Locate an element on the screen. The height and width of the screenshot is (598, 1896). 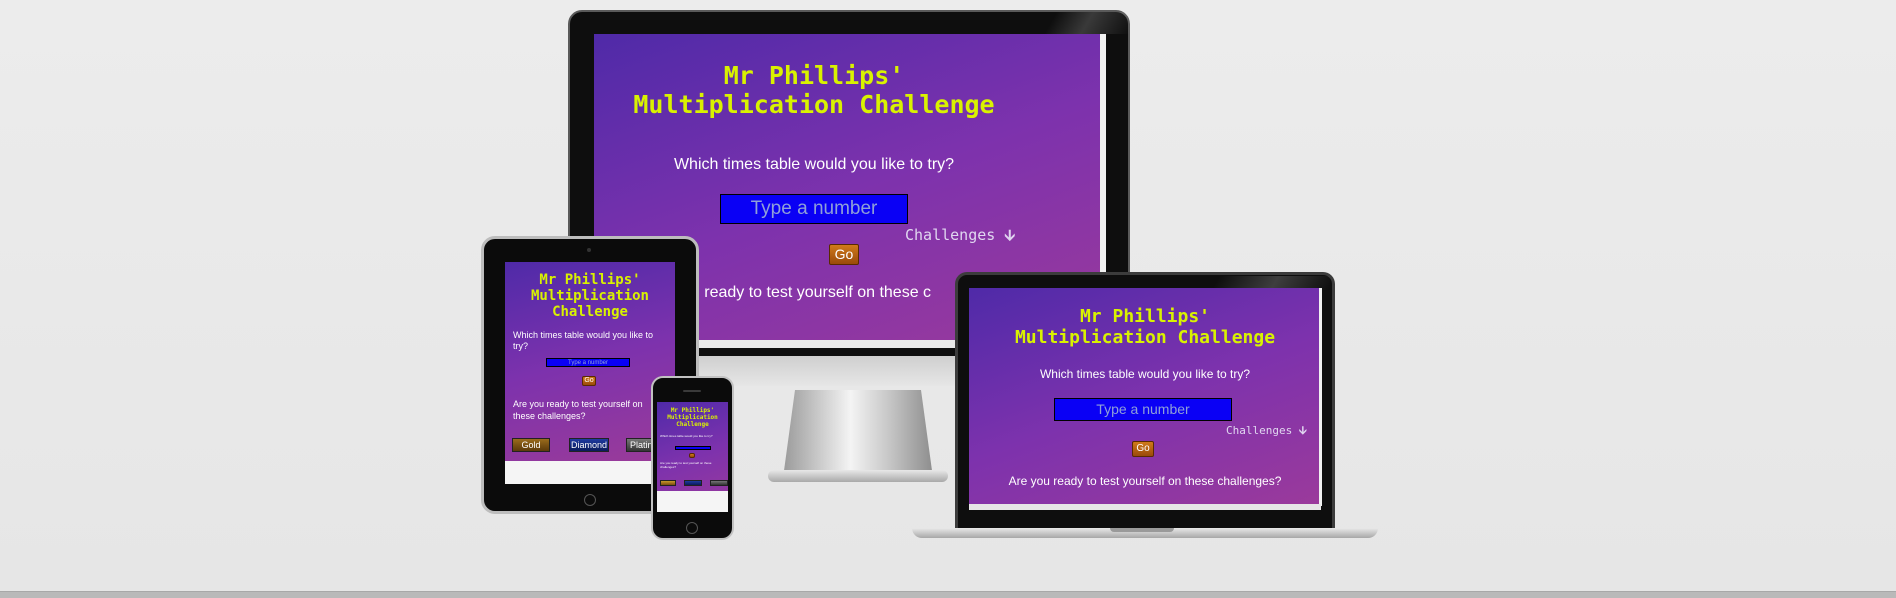
laptop-screen-bottom is located at coordinates (1145, 507).